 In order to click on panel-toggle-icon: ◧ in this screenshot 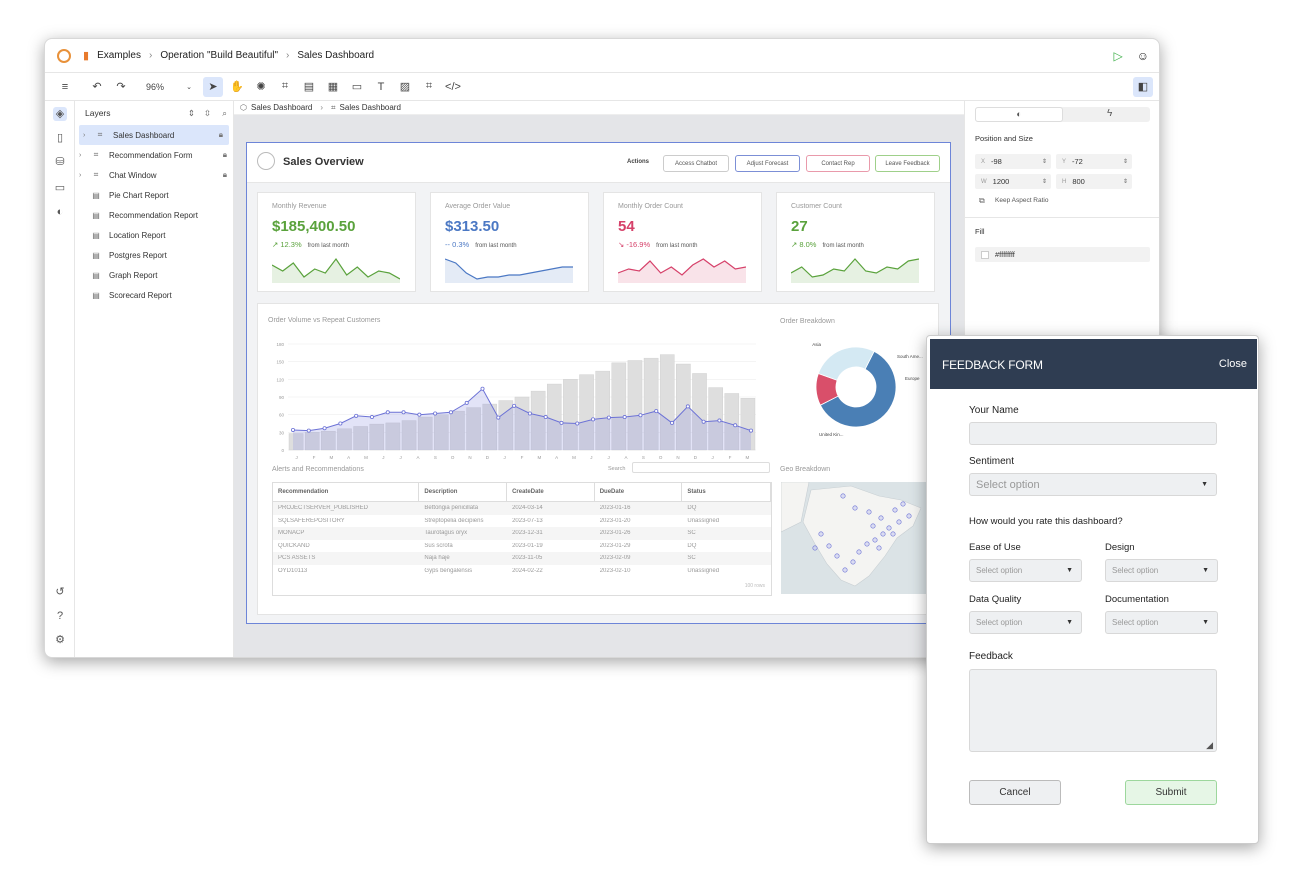, I will do `click(1143, 86)`.